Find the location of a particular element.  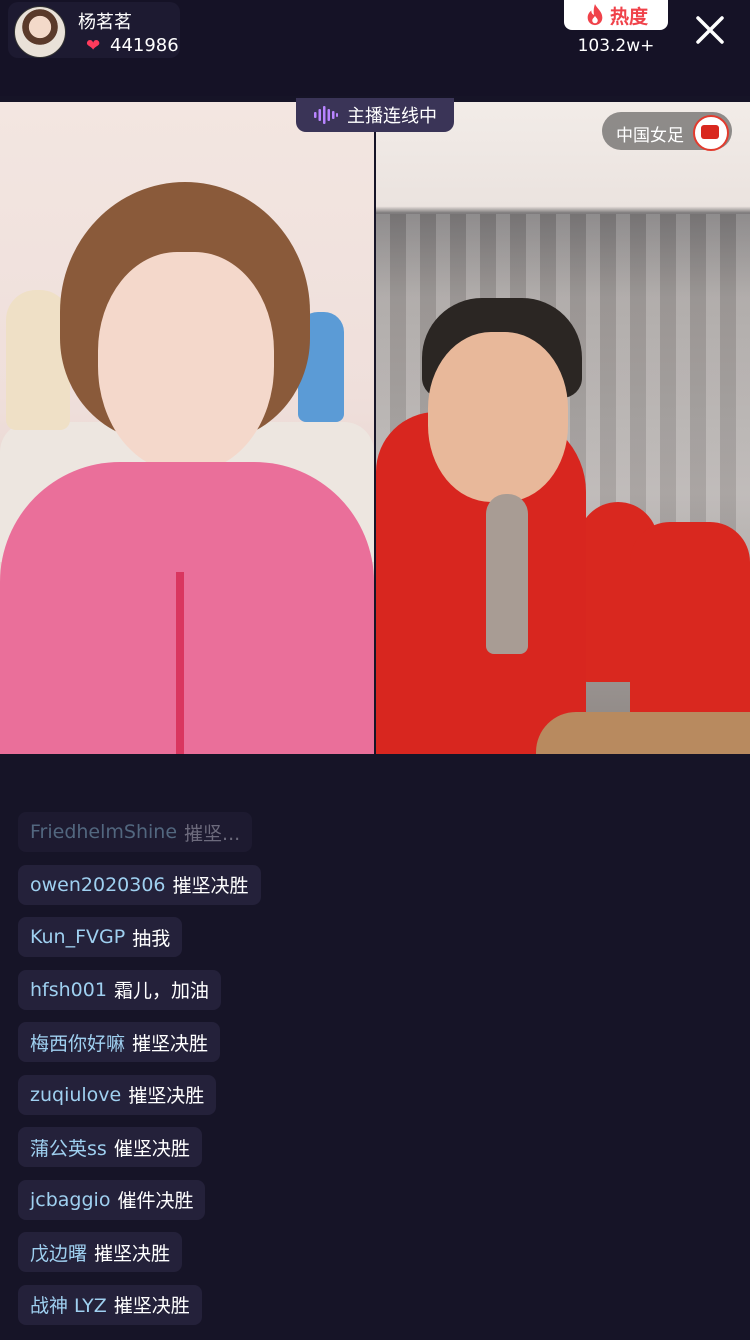

partner-name: 中国女足 is located at coordinates (650, 136).